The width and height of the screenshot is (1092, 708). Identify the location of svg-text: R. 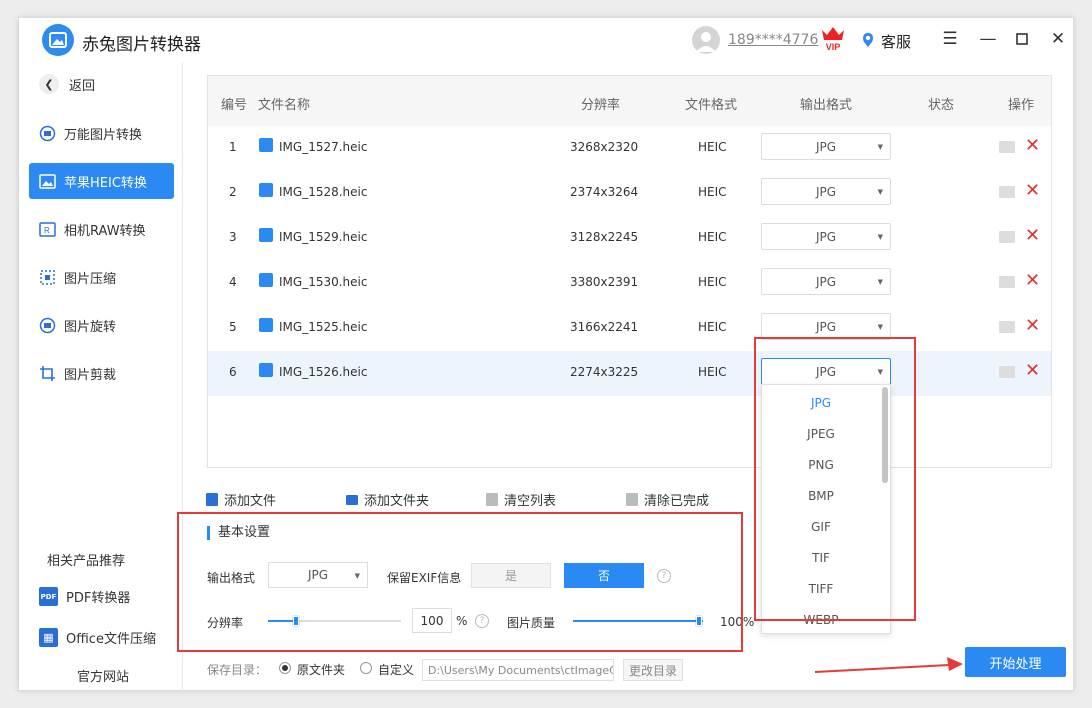
(47, 230).